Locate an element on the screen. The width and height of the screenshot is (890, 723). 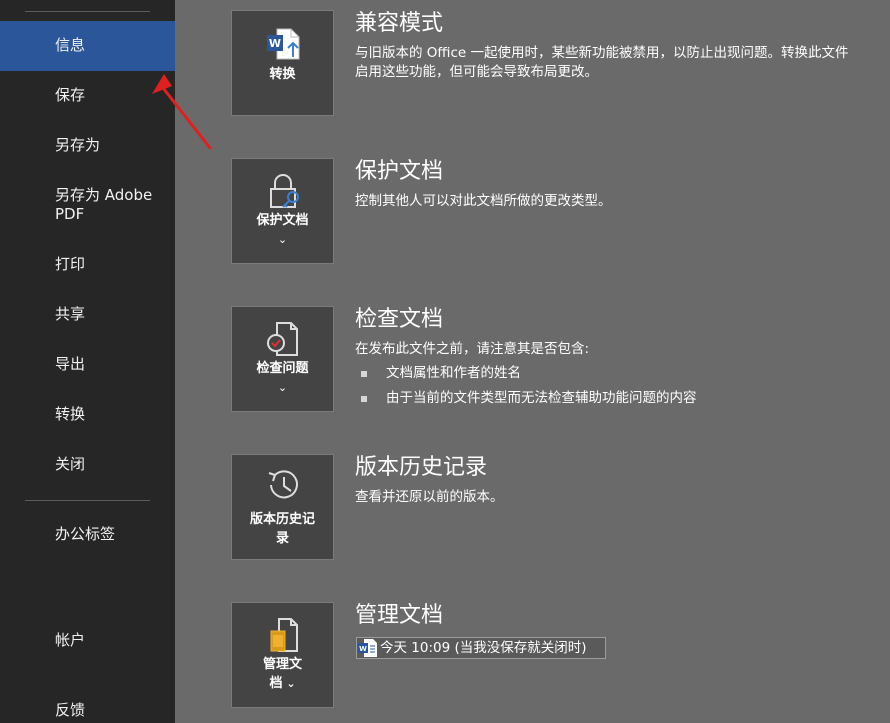
compat-mode-desc-line2: 启用这些功能，但可能会导致布局更改。 is located at coordinates (476, 72).